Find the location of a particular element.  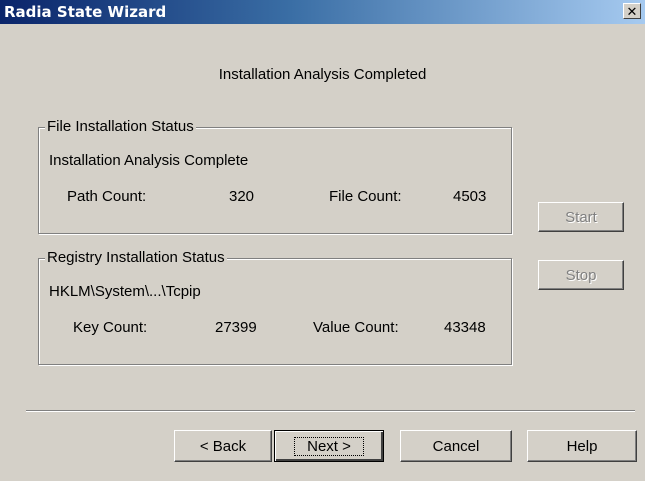

file-group-legend: File Installation Status is located at coordinates (120, 127).